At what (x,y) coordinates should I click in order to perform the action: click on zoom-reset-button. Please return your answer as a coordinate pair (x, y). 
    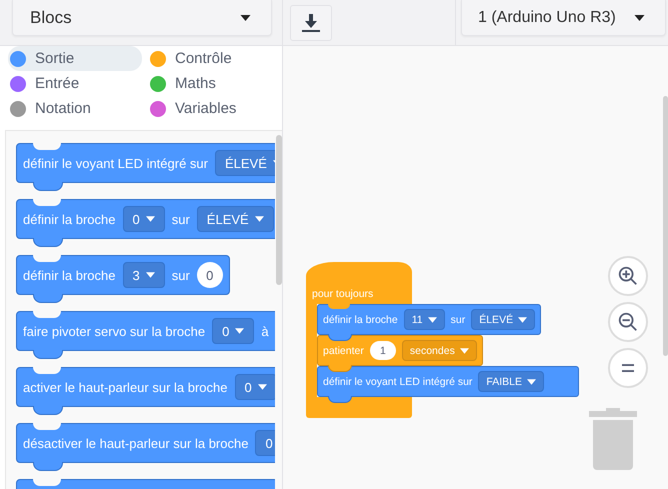
    Looking at the image, I should click on (628, 368).